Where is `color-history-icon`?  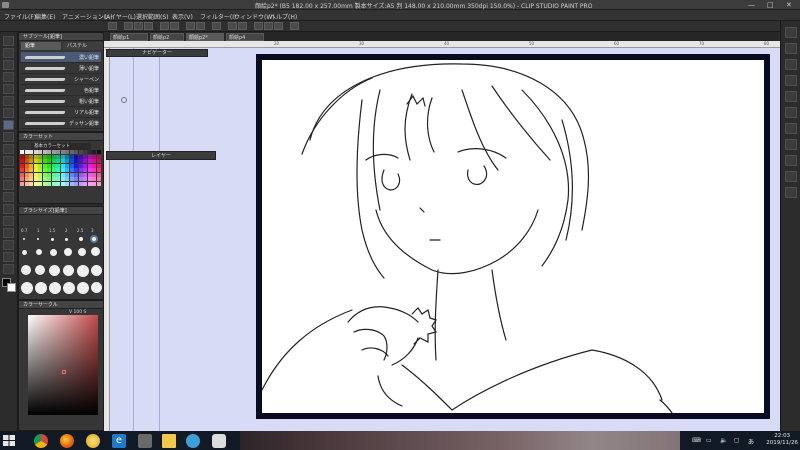 color-history-icon is located at coordinates (791, 192).